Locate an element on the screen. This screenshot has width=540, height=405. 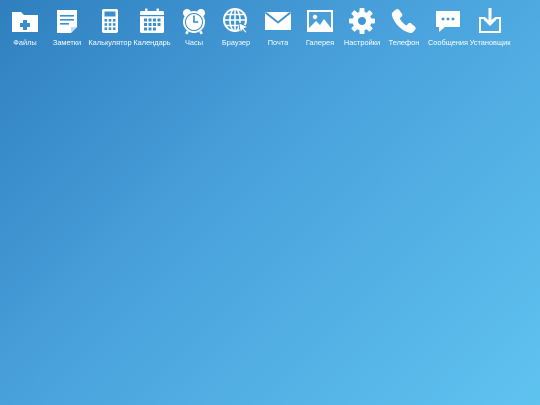
app-label: Установщик is located at coordinates (490, 42).